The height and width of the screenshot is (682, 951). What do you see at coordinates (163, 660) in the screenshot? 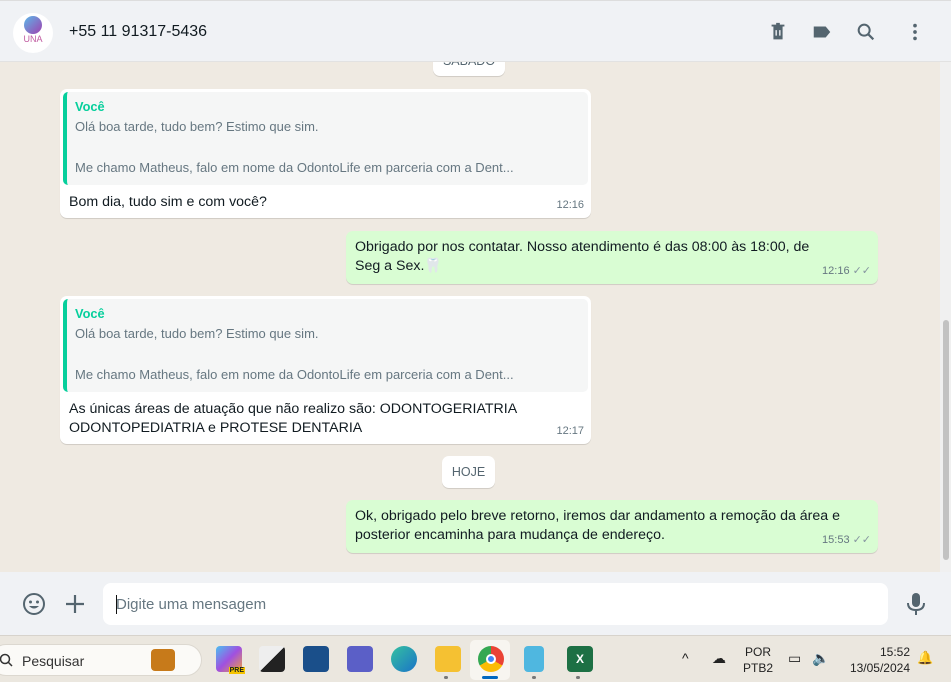
I see `briefcase-icon` at bounding box center [163, 660].